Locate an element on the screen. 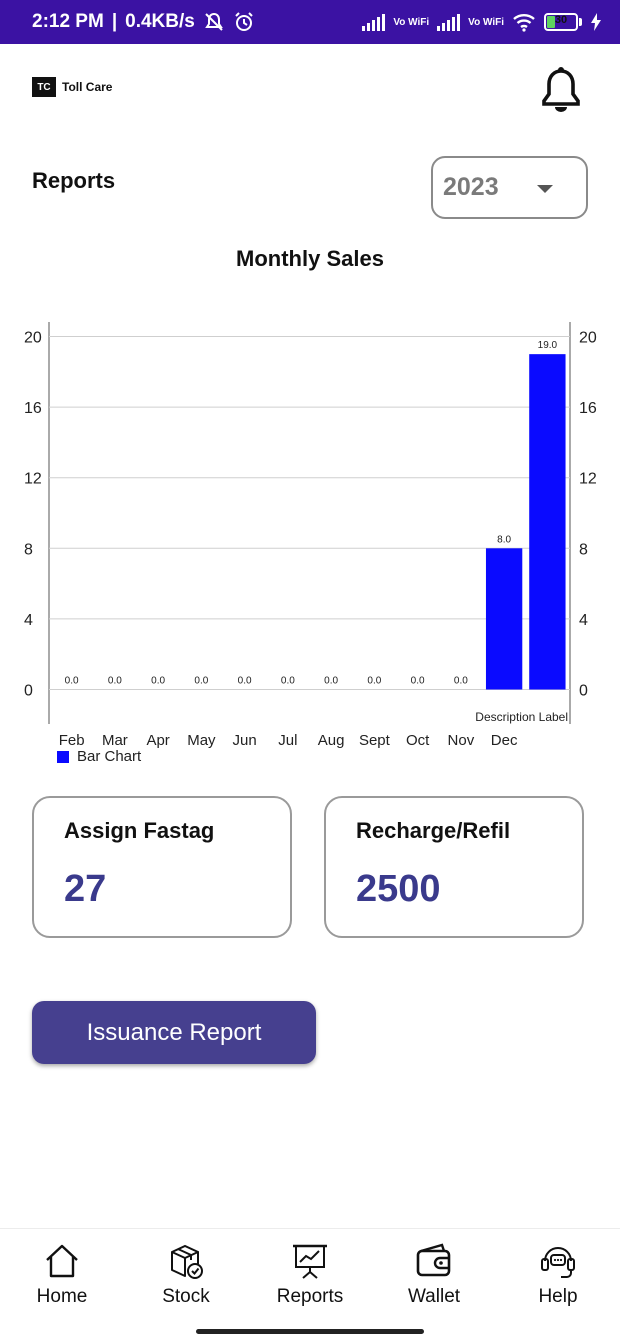 Image resolution: width=620 pixels, height=1344 pixels. y-tick-label-left: 8 is located at coordinates (28, 549).